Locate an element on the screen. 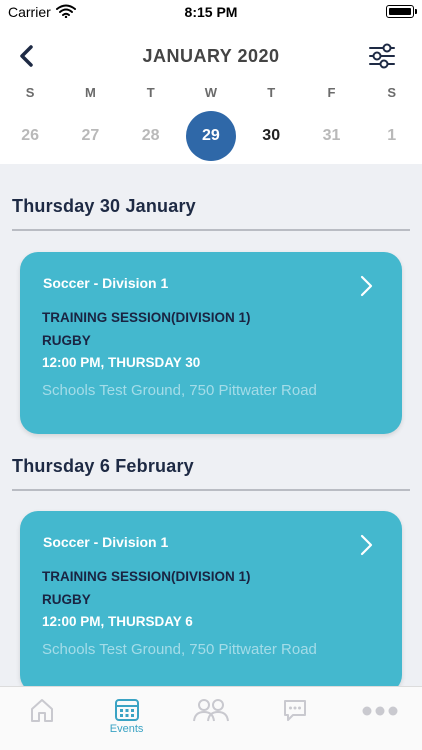 The height and width of the screenshot is (750, 422). tab-events-label: Events is located at coordinates (126, 729).